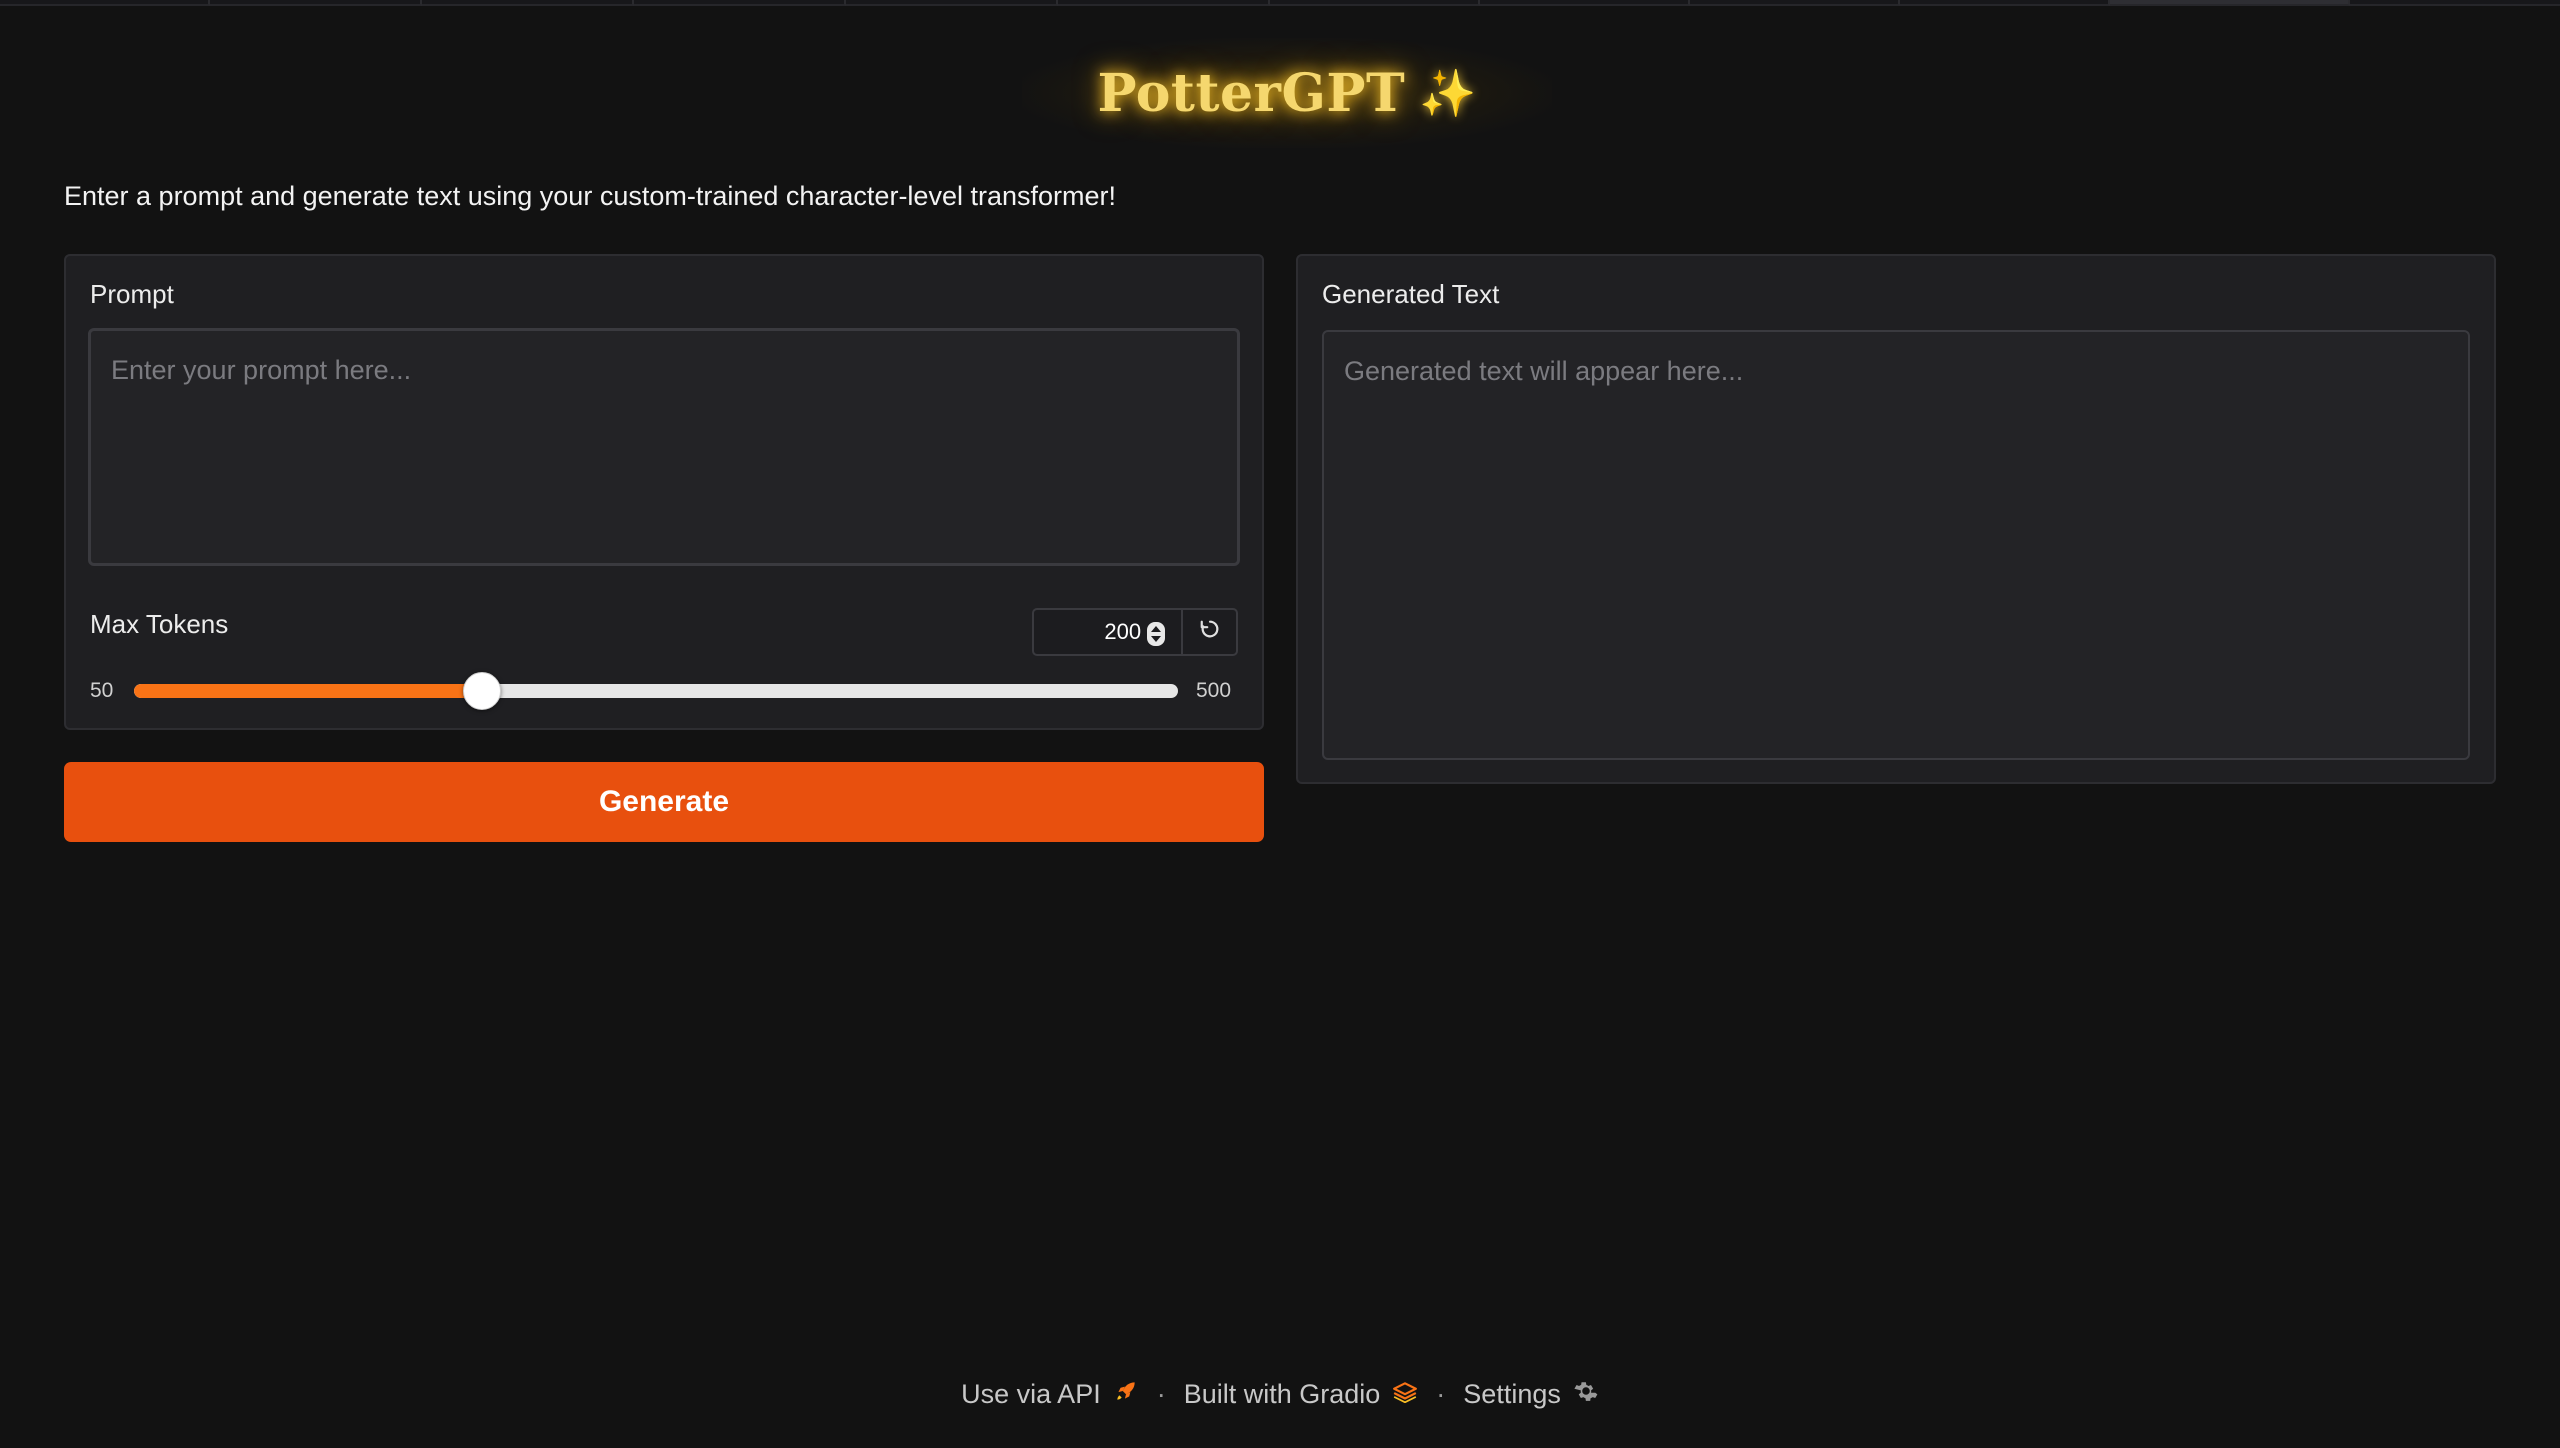  I want to click on max-tokens-number-field: 200, so click(1135, 632).